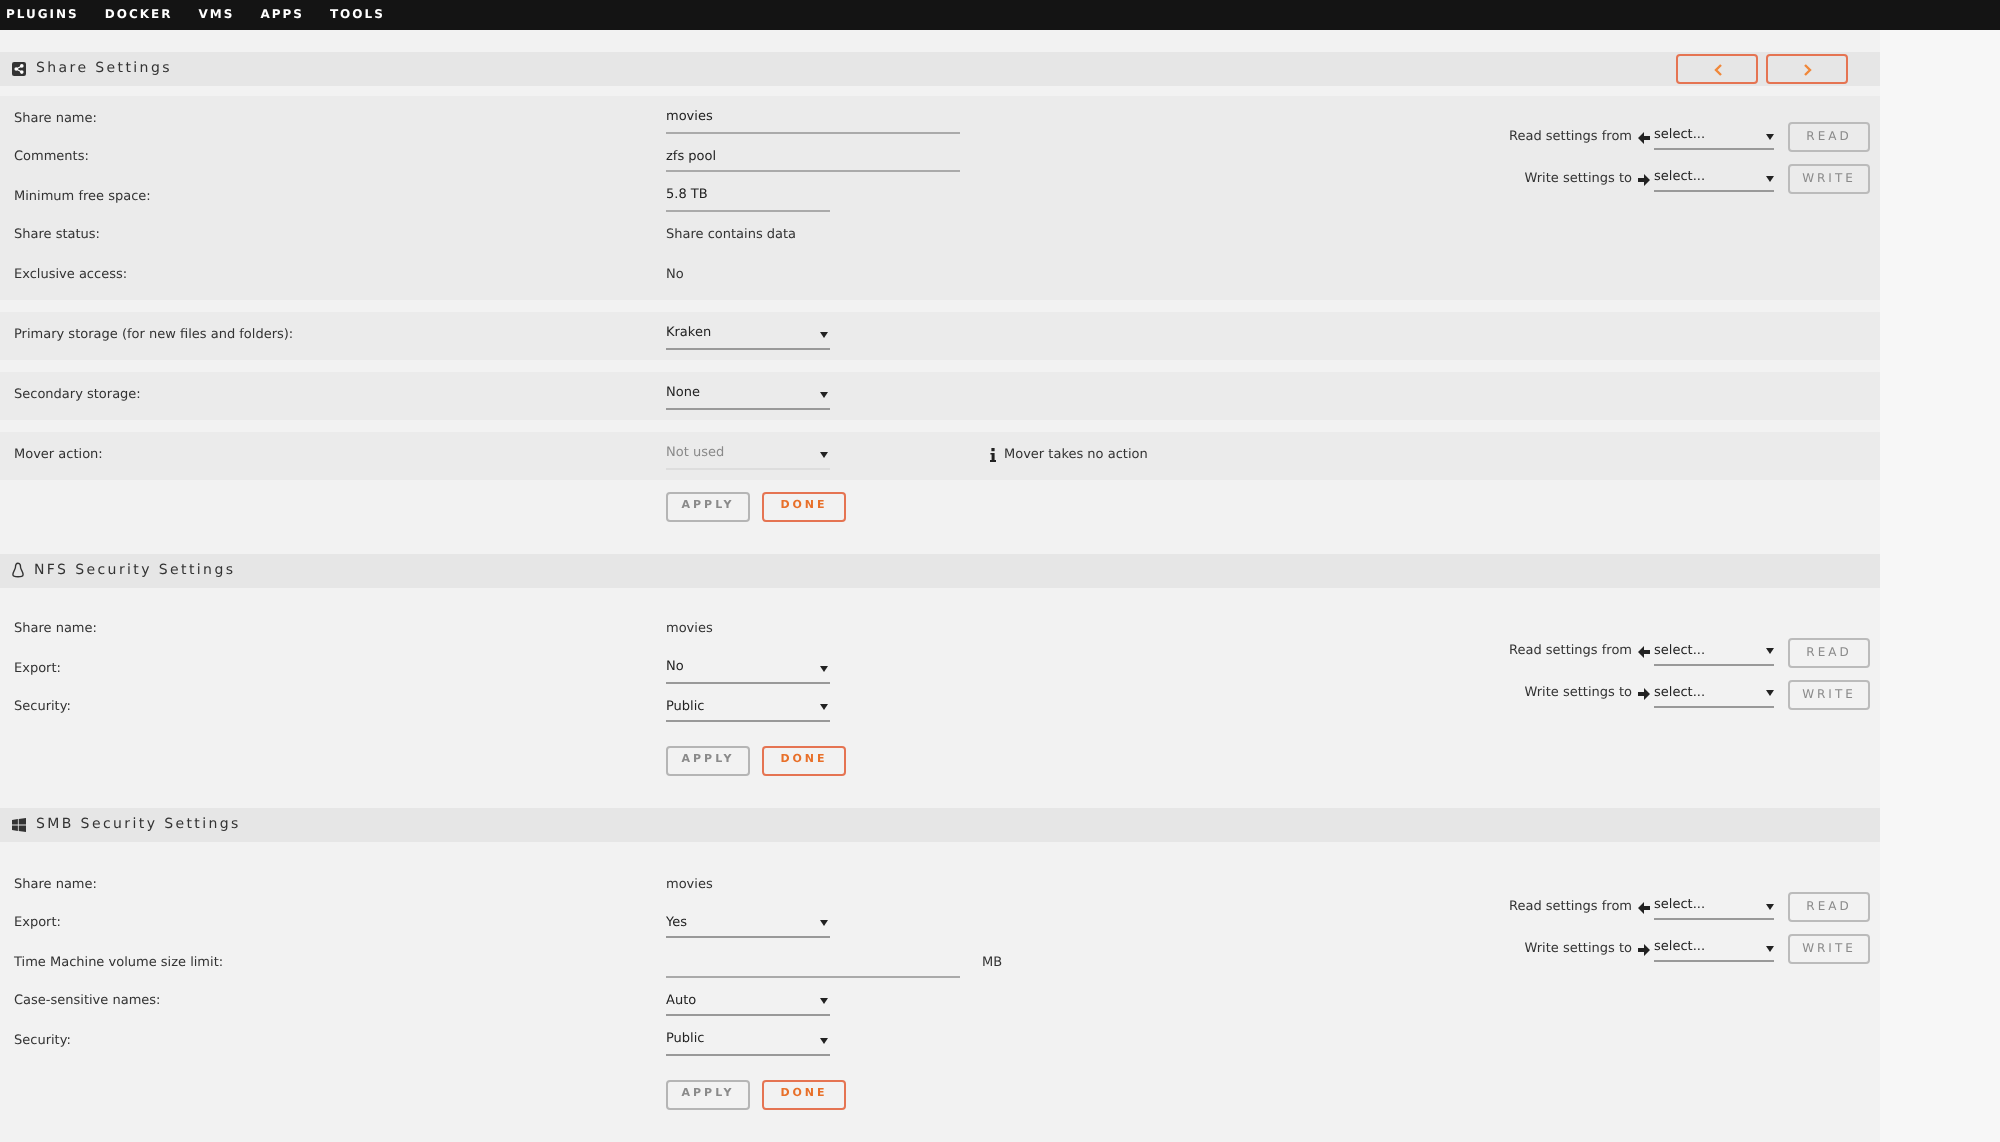 The height and width of the screenshot is (1142, 2000). I want to click on chevron-left-icon, so click(1717, 69).